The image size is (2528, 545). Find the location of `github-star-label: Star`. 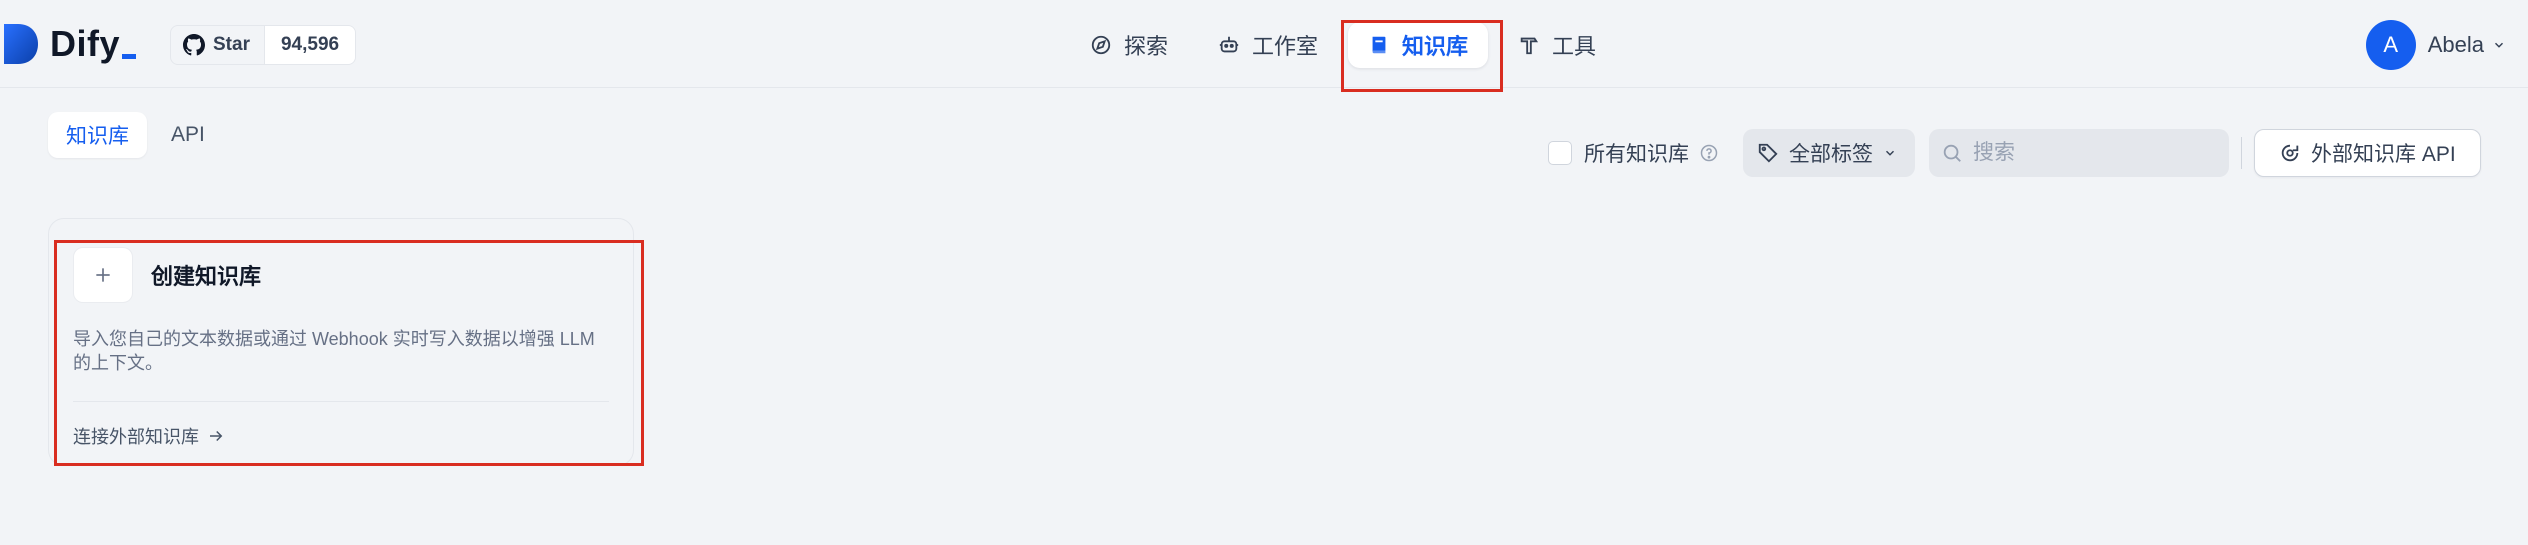

github-star-label: Star is located at coordinates (231, 44).